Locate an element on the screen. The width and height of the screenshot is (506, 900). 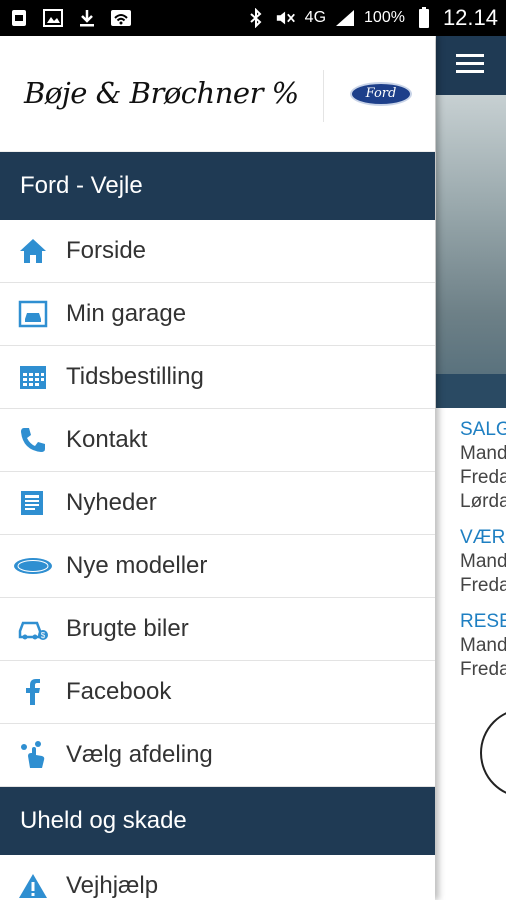
background-toolbar is located at coordinates (471, 65).